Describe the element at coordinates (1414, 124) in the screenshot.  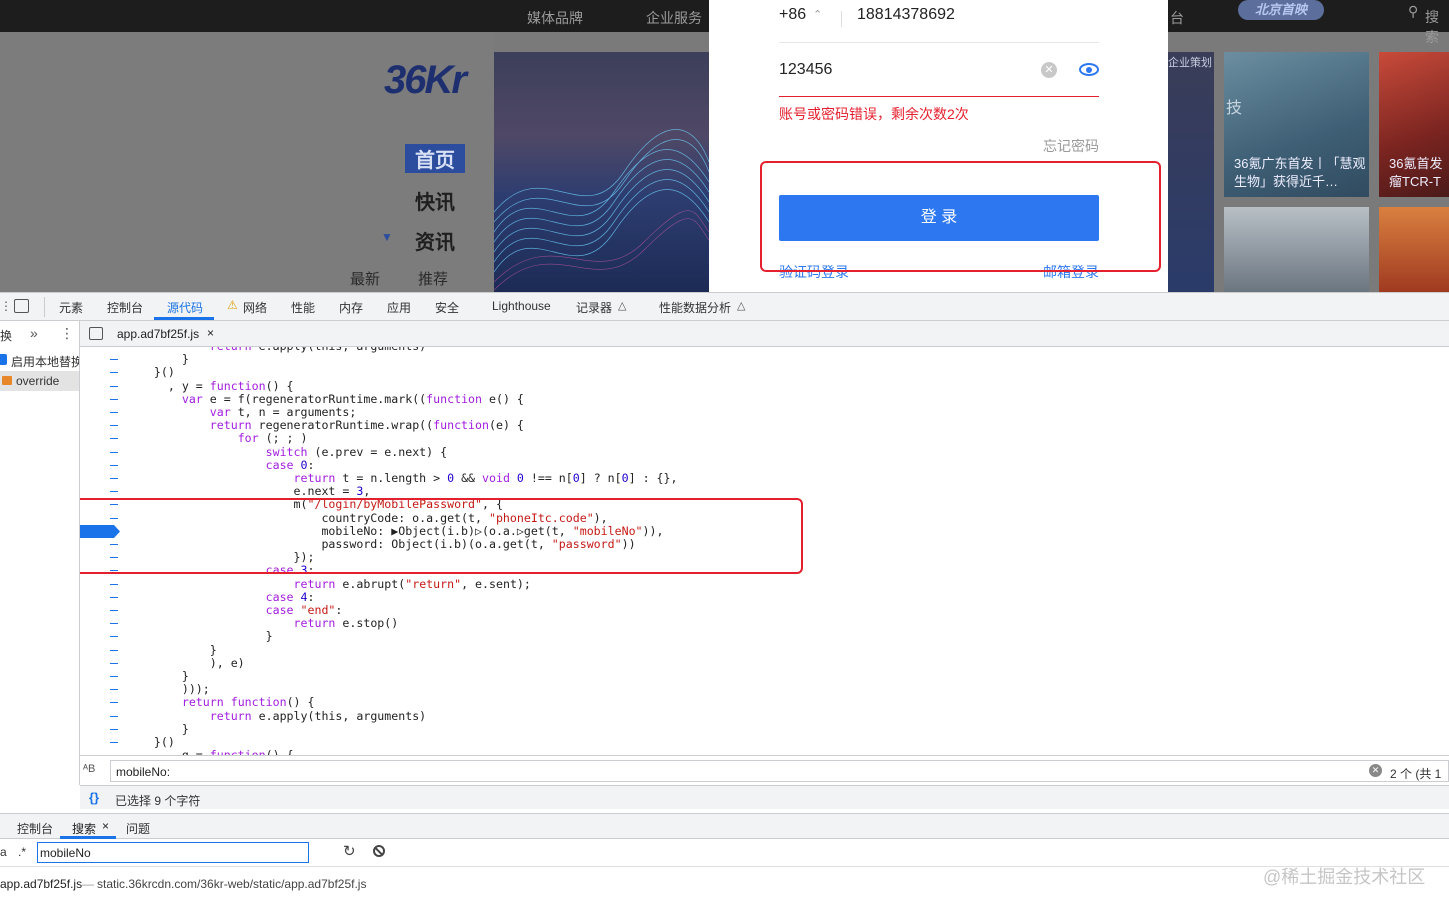
I see `news-card-2: 36氪首发 瘤TCR-T` at that location.